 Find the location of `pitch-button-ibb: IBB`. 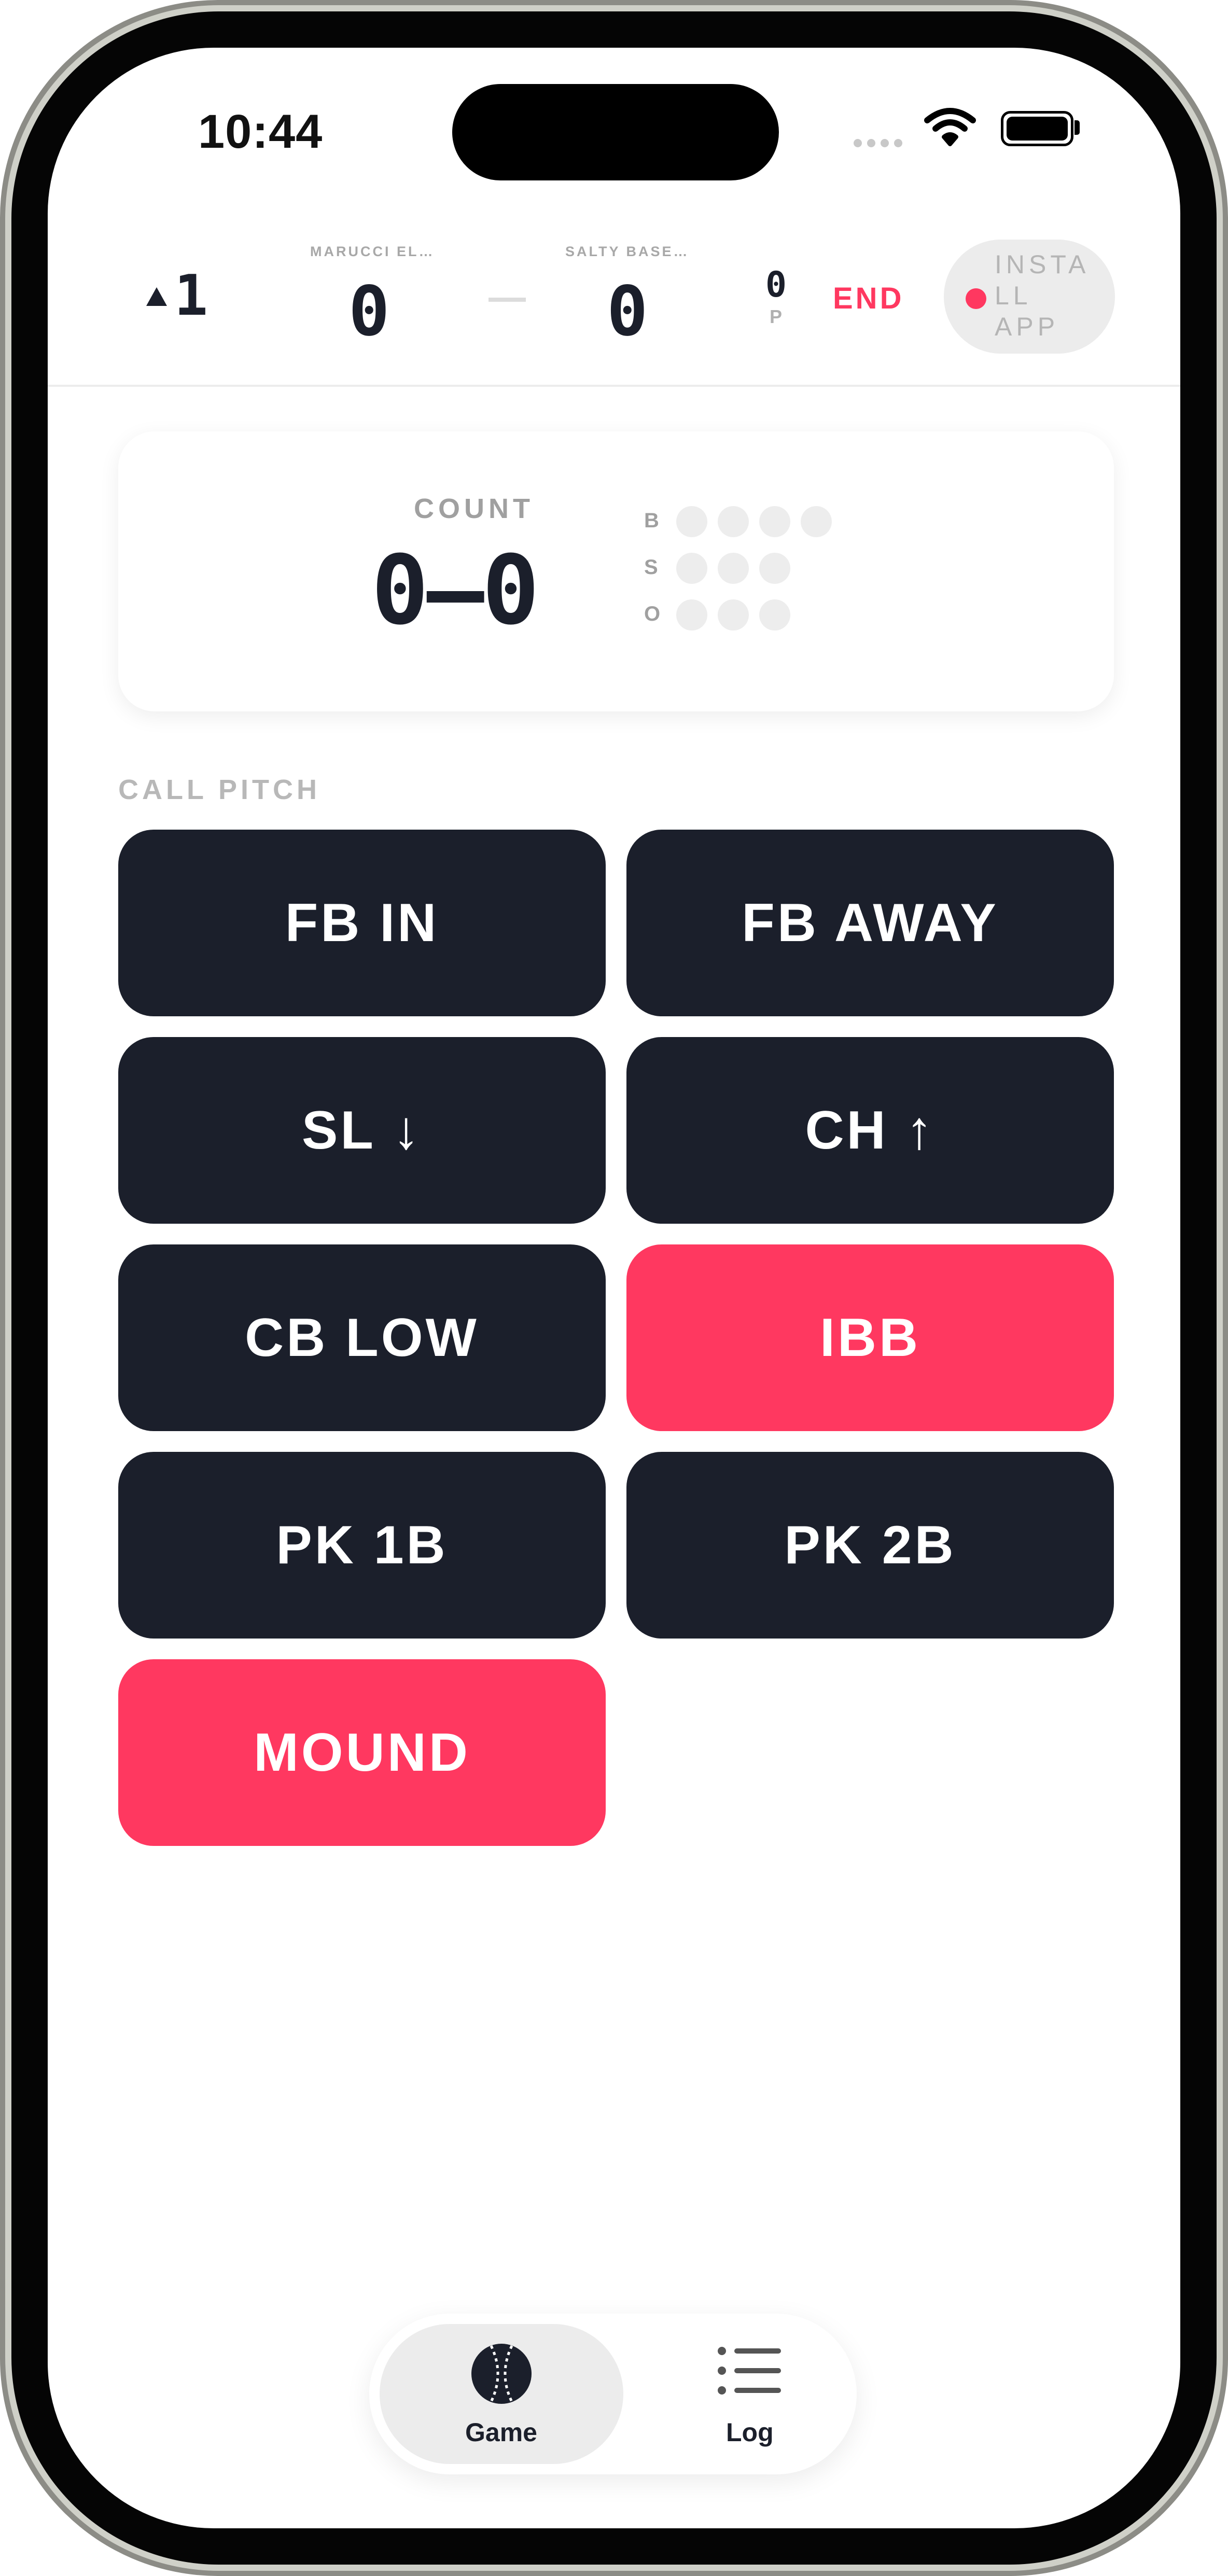

pitch-button-ibb: IBB is located at coordinates (870, 1337).